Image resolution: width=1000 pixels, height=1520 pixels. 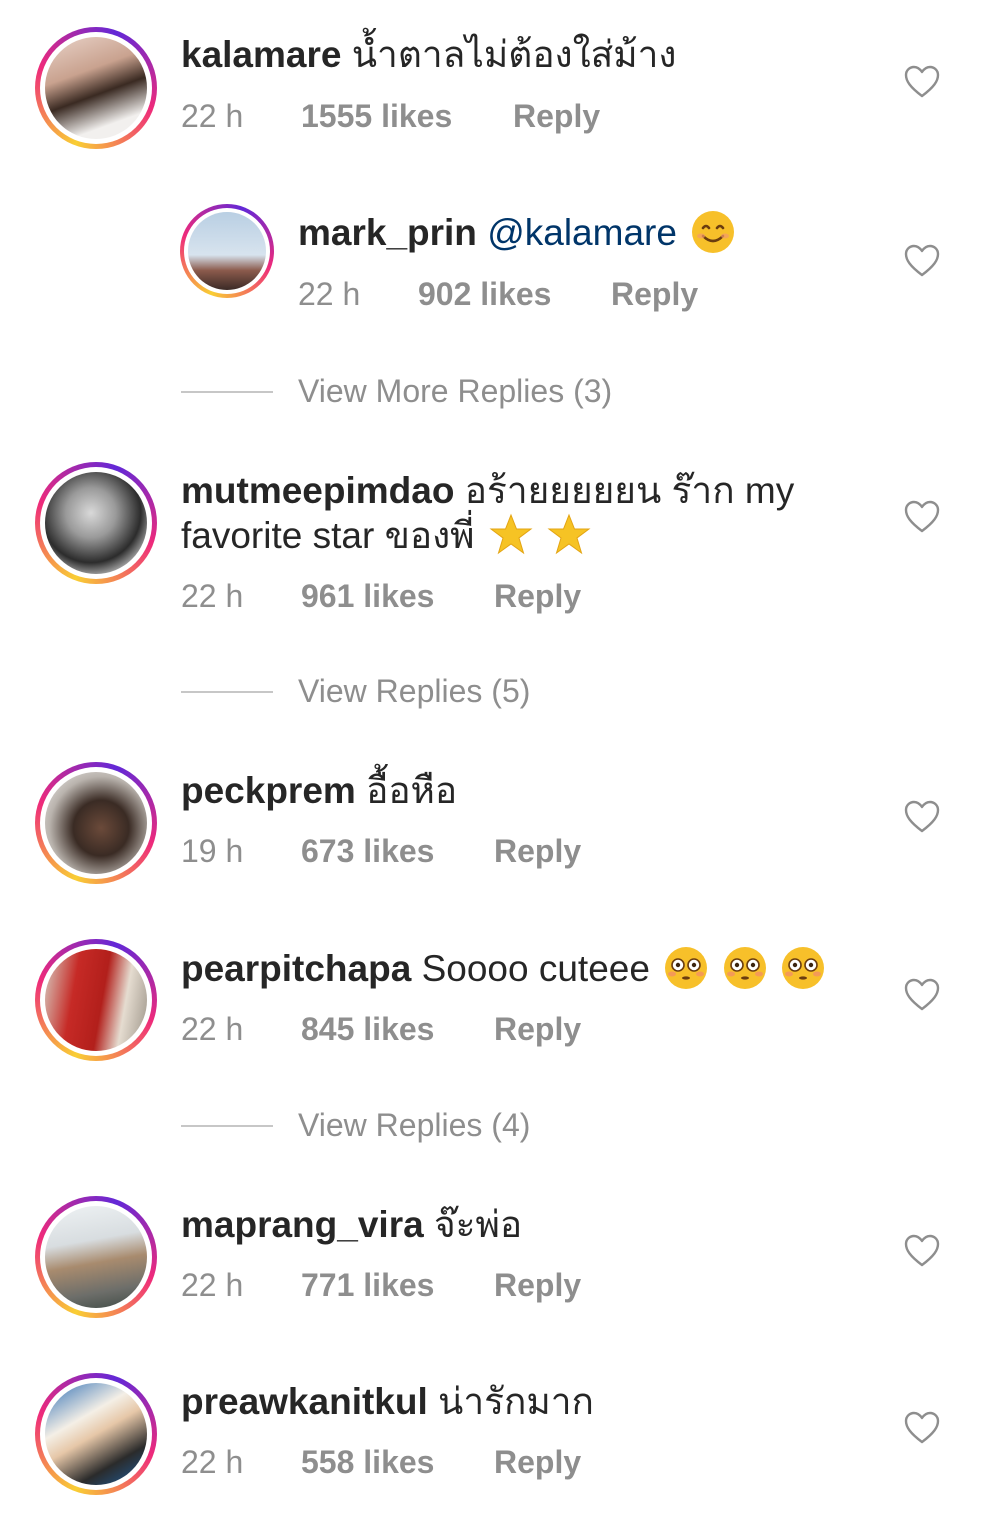 I want to click on view-replies-label: View Replies (5), so click(x=414, y=691).